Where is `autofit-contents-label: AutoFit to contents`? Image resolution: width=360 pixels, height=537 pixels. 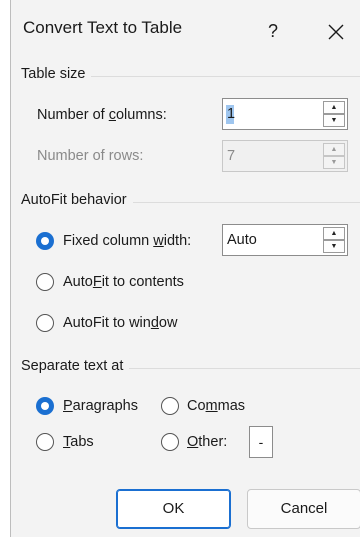 autofit-contents-label: AutoFit to contents is located at coordinates (123, 282).